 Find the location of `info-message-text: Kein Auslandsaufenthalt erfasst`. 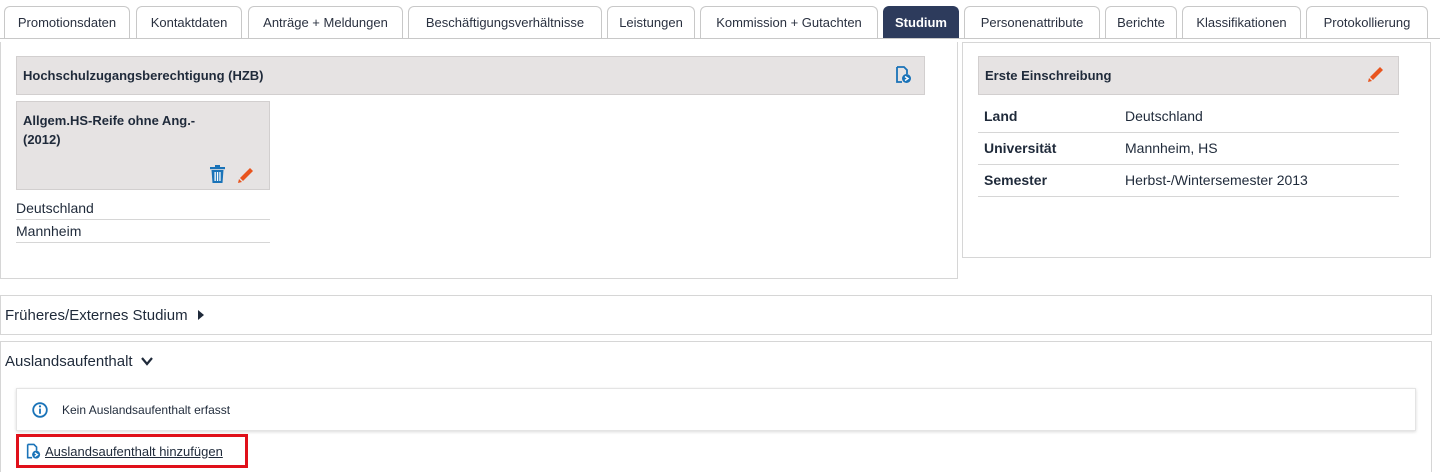

info-message-text: Kein Auslandsaufenthalt erfasst is located at coordinates (146, 409).